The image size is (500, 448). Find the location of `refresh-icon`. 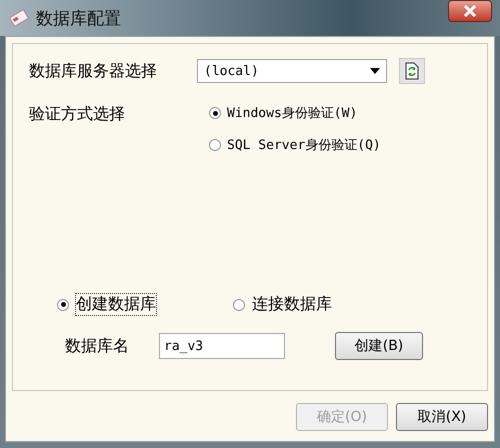

refresh-icon is located at coordinates (412, 71).